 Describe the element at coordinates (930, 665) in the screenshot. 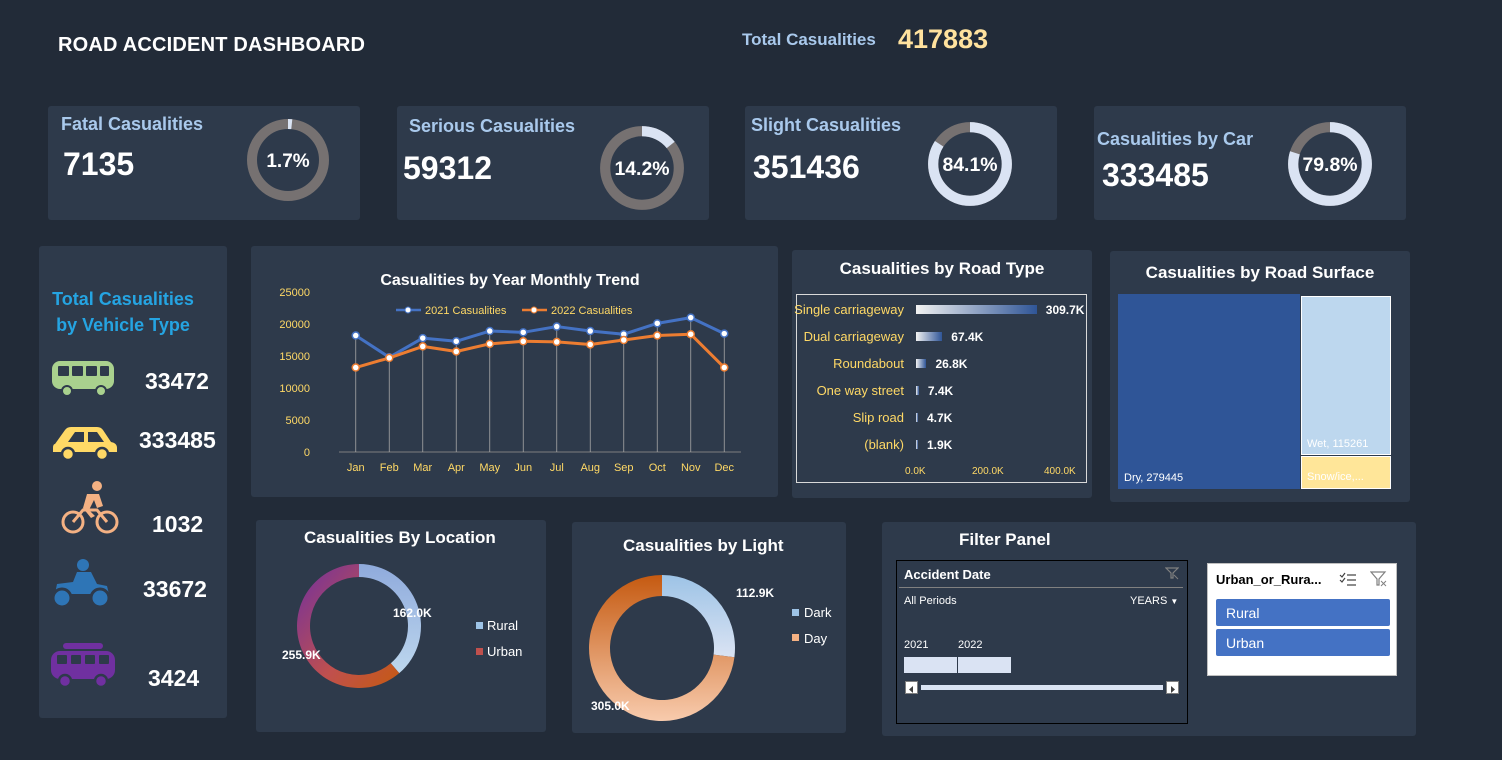

I see `timeline-bar-2021` at that location.